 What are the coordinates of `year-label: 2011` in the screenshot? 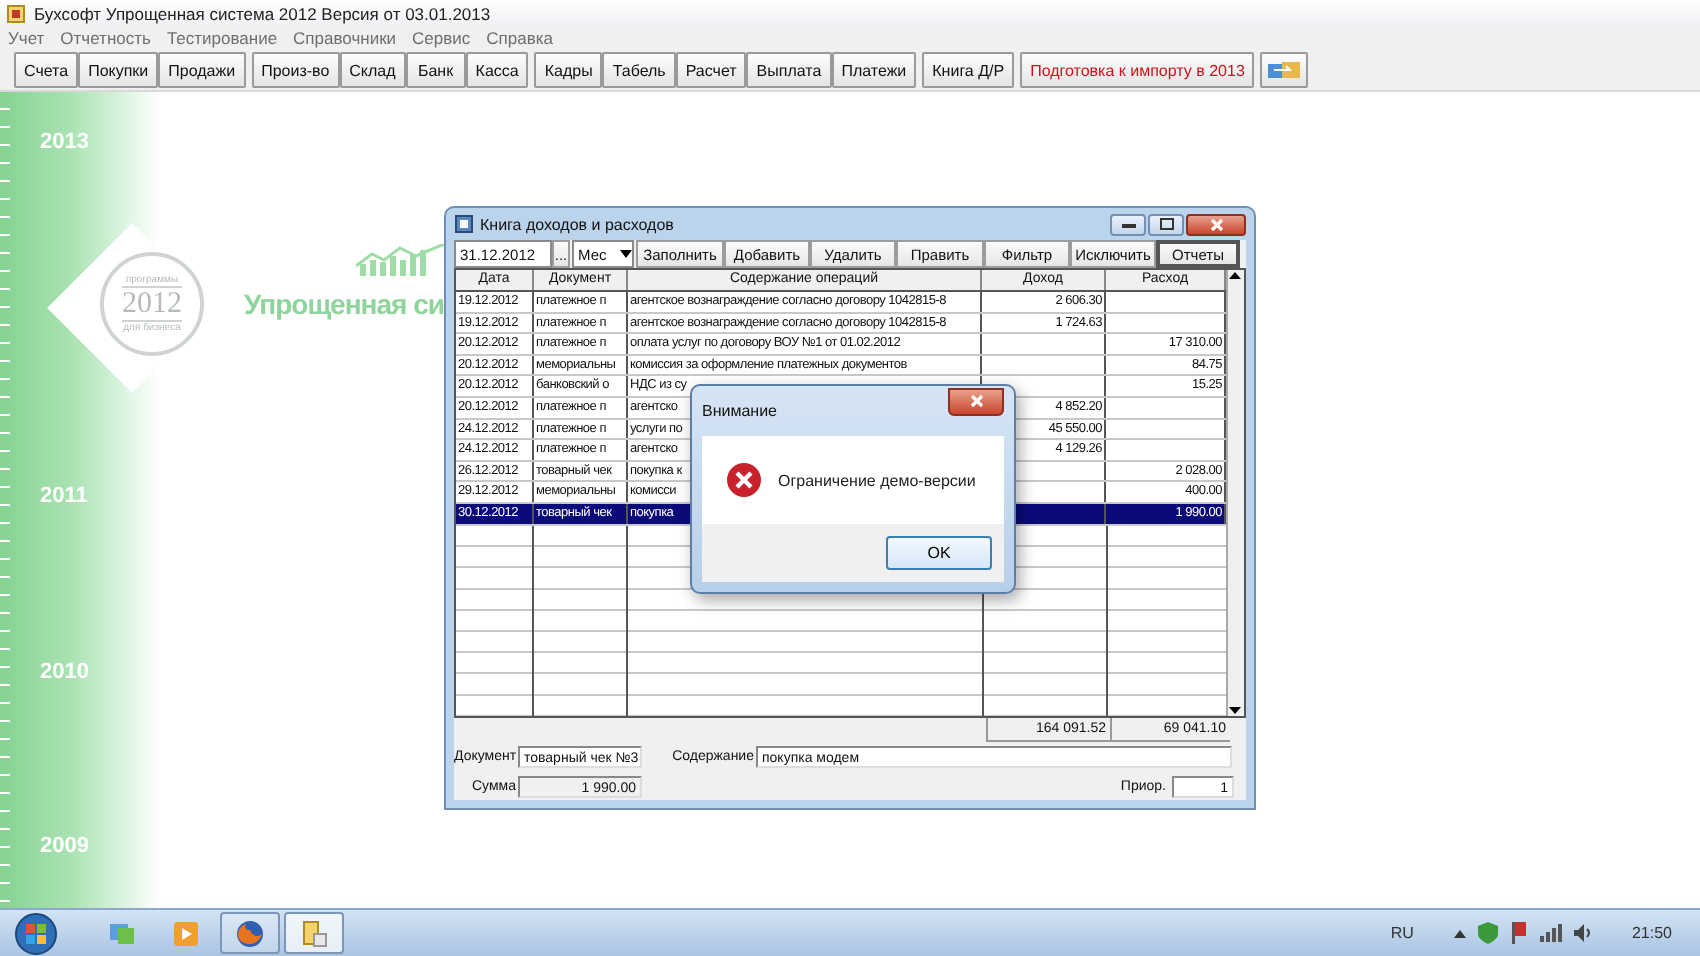 It's located at (64, 496).